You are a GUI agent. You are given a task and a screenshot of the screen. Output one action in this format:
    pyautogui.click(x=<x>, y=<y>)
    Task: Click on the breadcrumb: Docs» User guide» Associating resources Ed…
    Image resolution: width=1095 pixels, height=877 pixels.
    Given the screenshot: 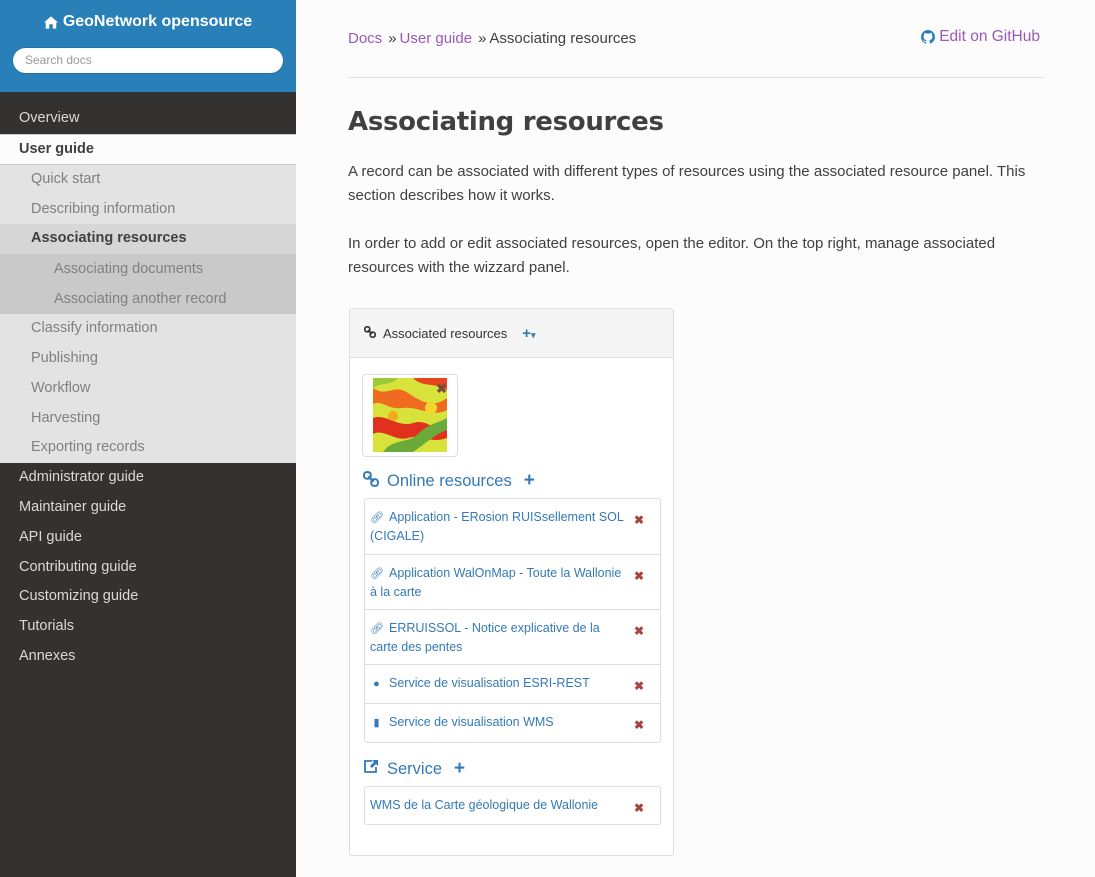 What is the action you would take?
    pyautogui.click(x=696, y=39)
    